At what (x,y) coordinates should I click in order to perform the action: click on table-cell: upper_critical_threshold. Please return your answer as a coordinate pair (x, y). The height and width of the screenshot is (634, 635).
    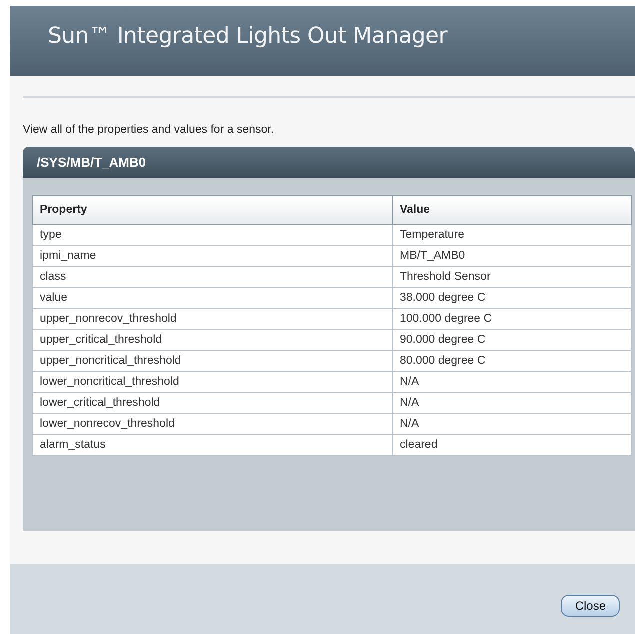
    Looking at the image, I should click on (212, 340).